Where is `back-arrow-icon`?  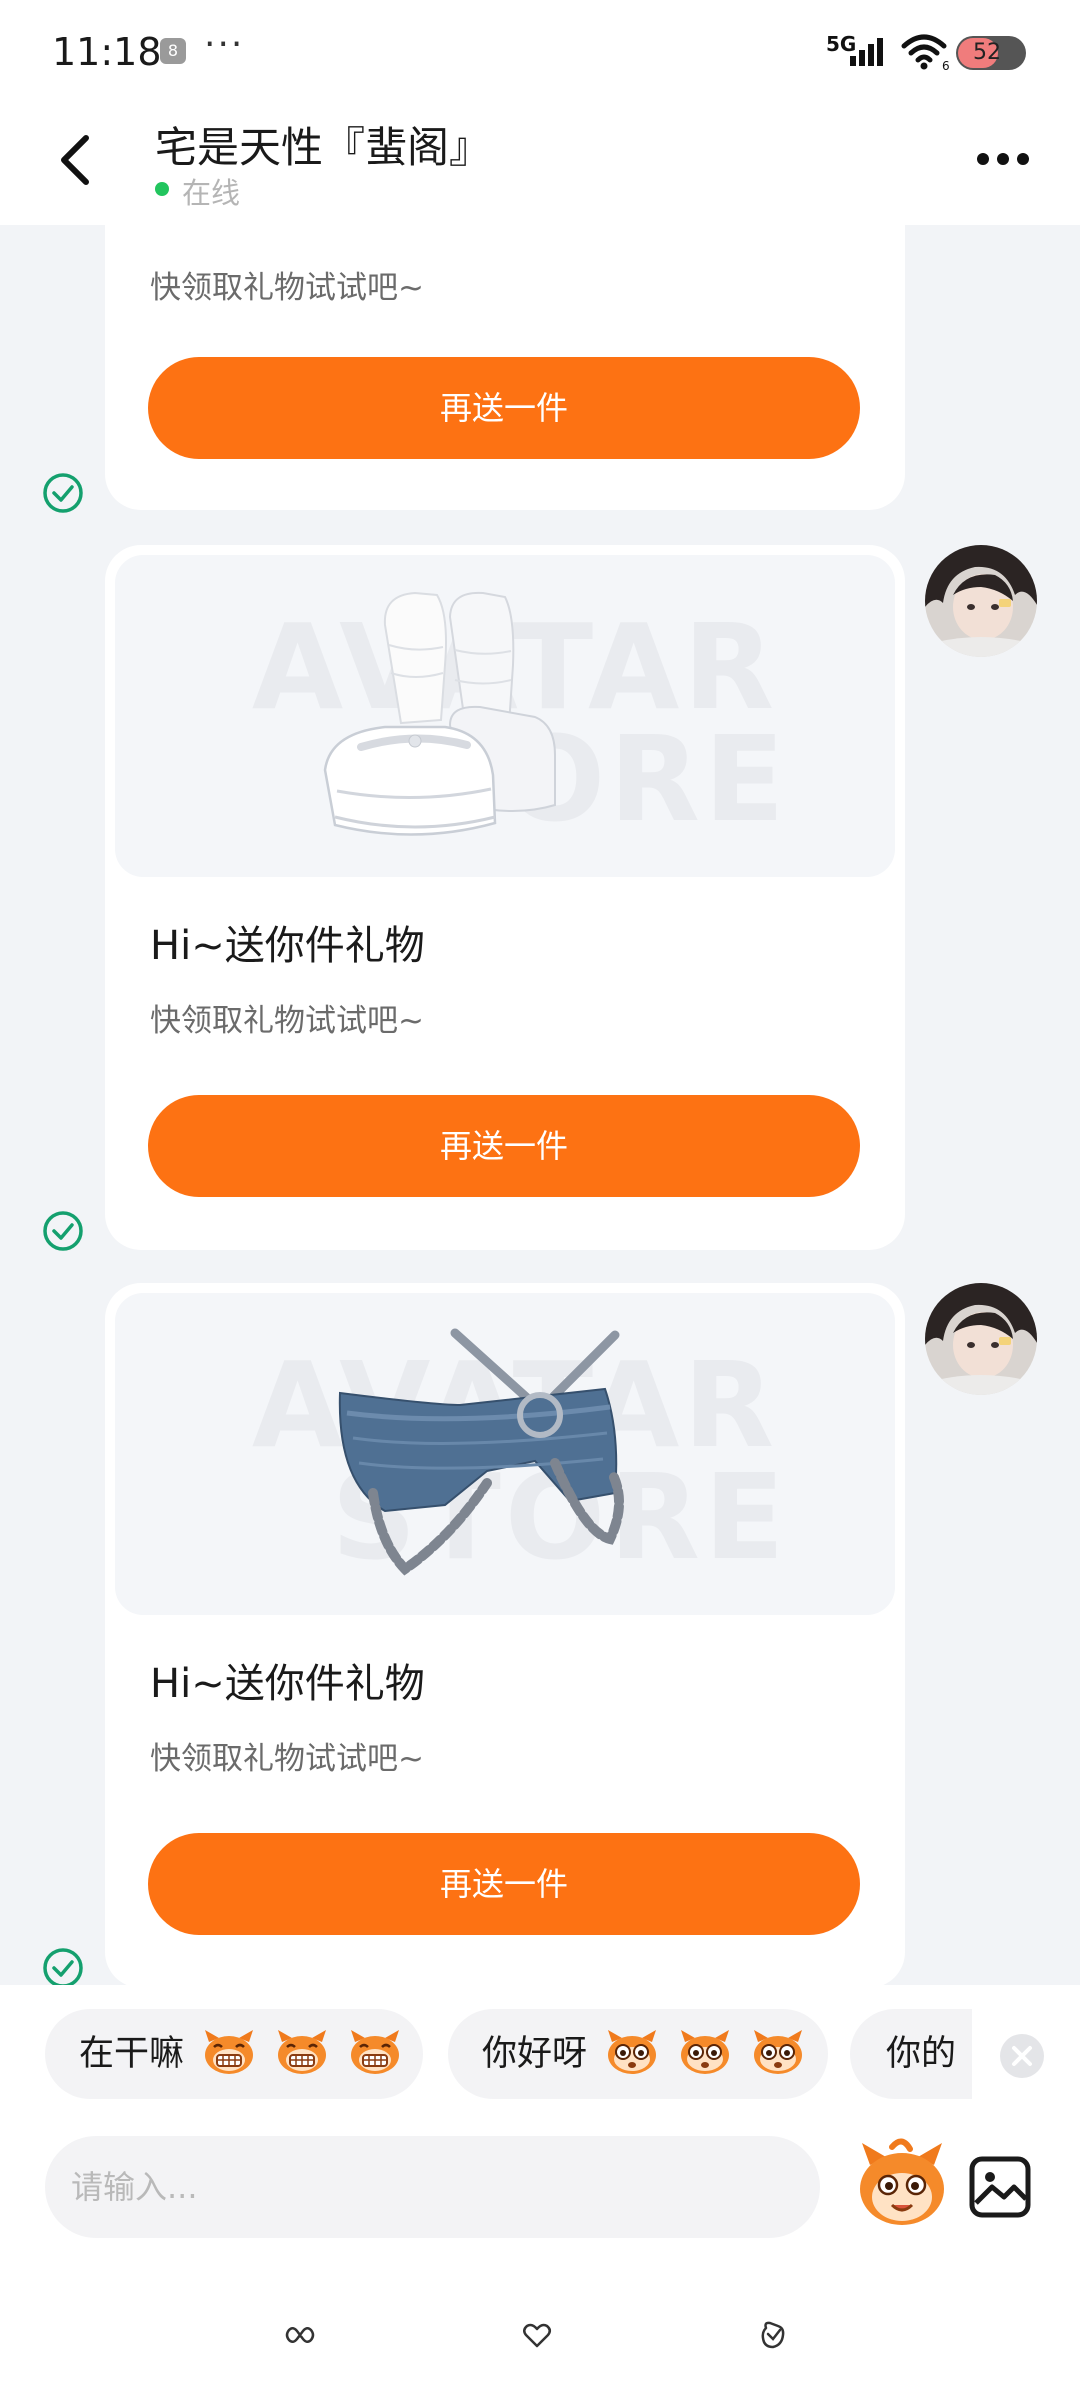 back-arrow-icon is located at coordinates (76, 160).